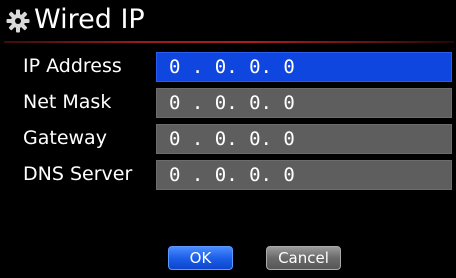 The height and width of the screenshot is (278, 456). What do you see at coordinates (78, 174) in the screenshot?
I see `dns-server-label: DNS Server` at bounding box center [78, 174].